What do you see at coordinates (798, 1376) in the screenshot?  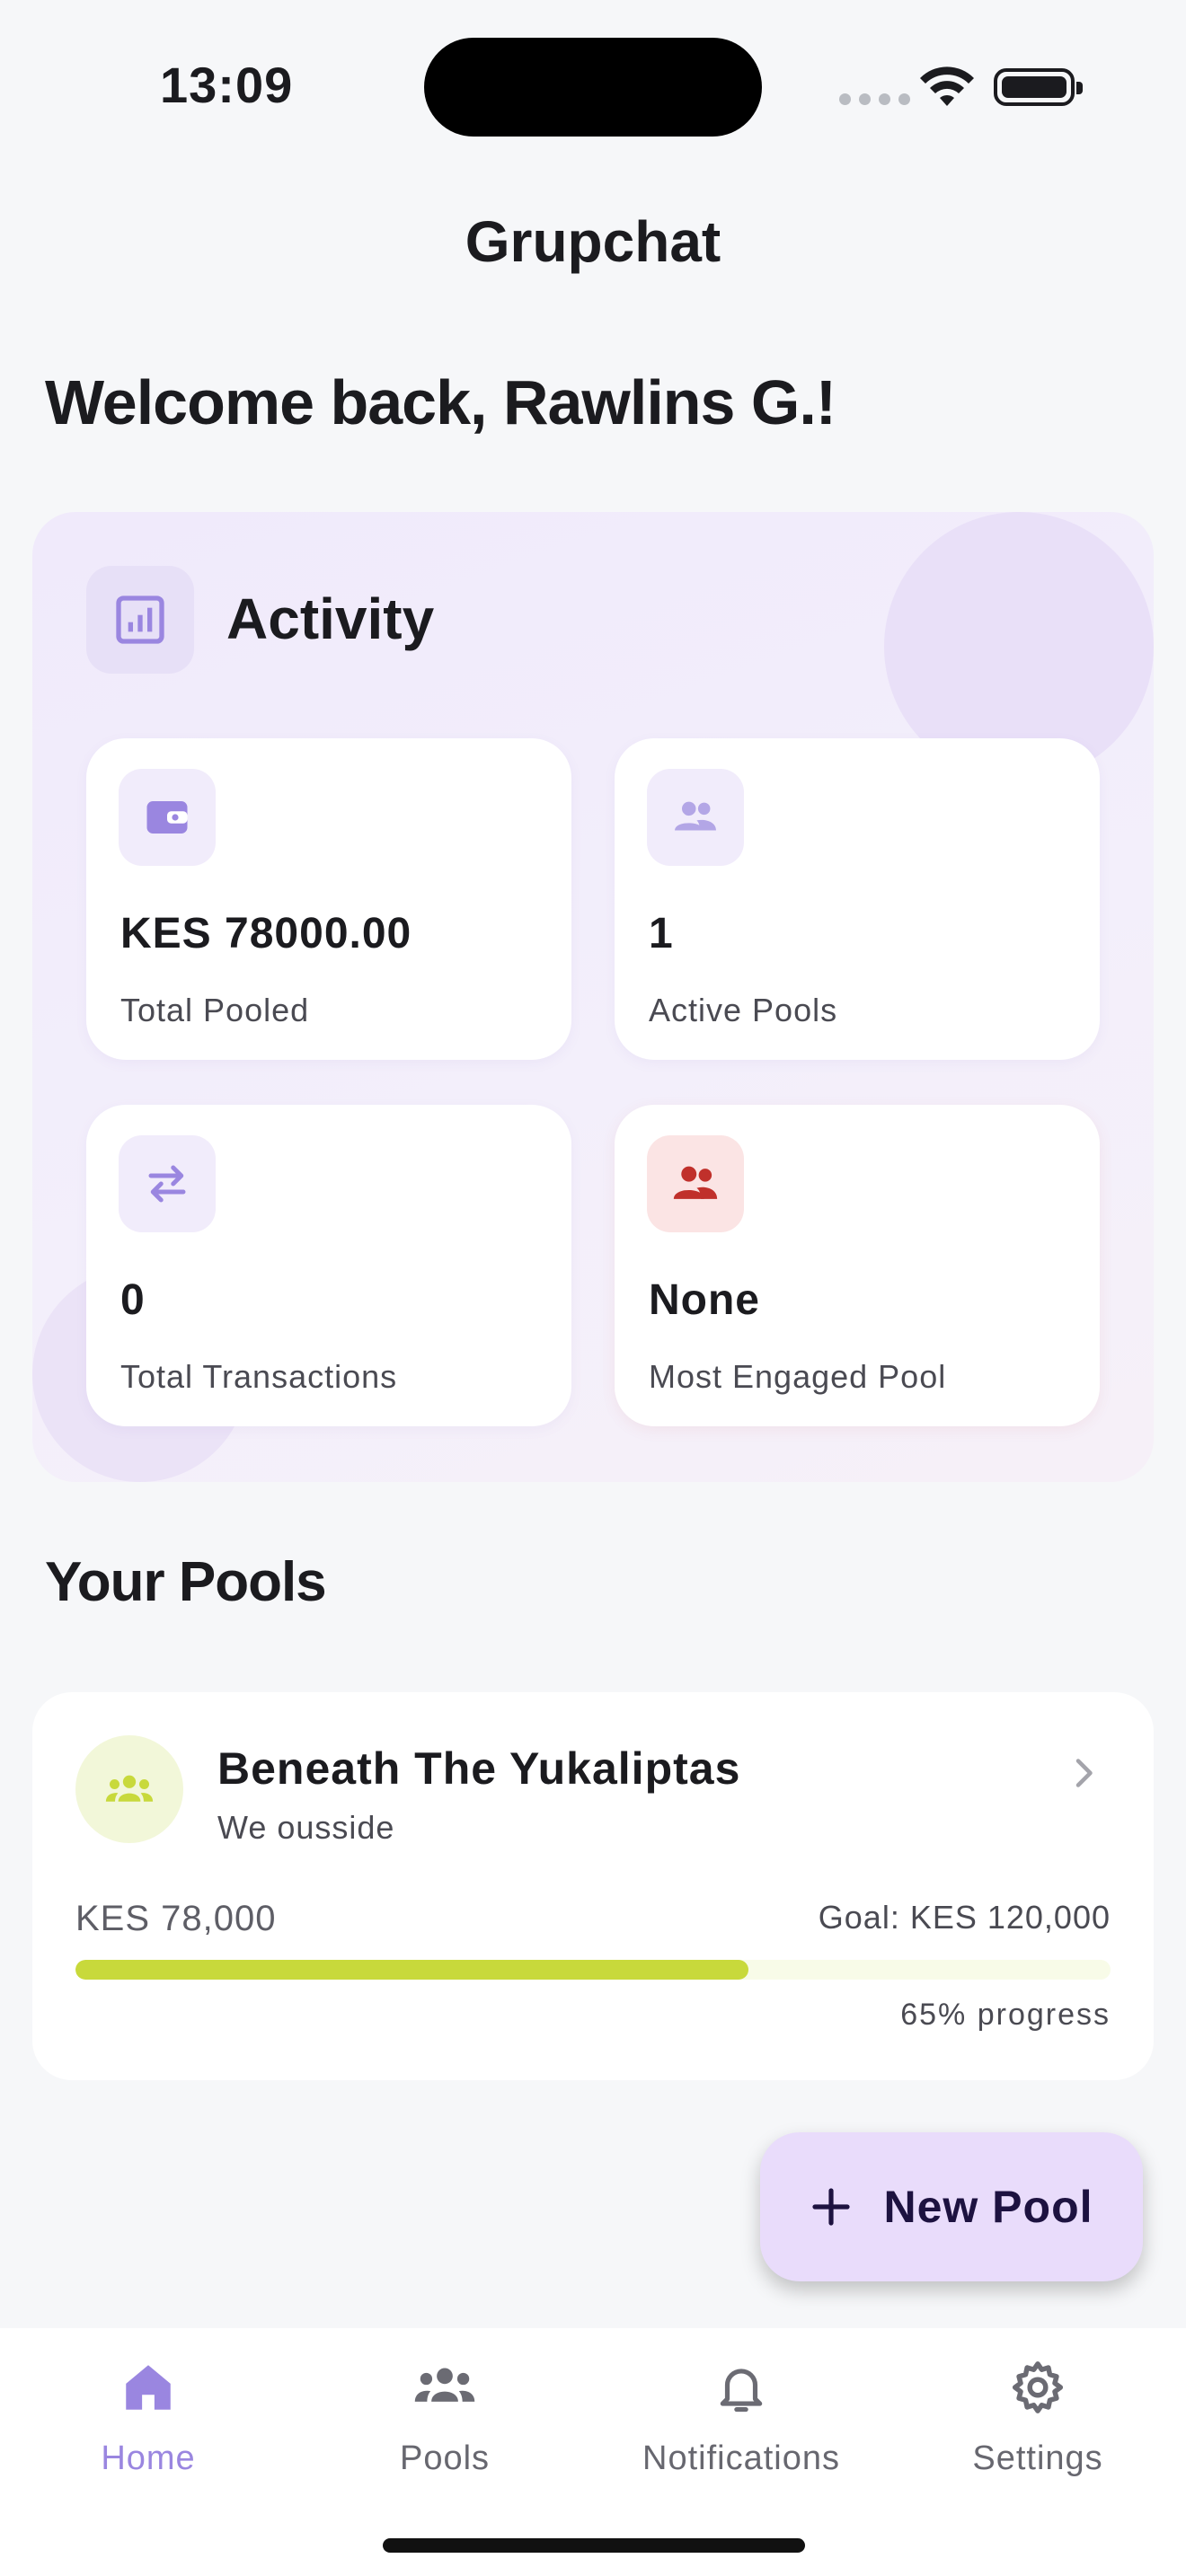 I see `stat-label: Most Engaged Pool` at bounding box center [798, 1376].